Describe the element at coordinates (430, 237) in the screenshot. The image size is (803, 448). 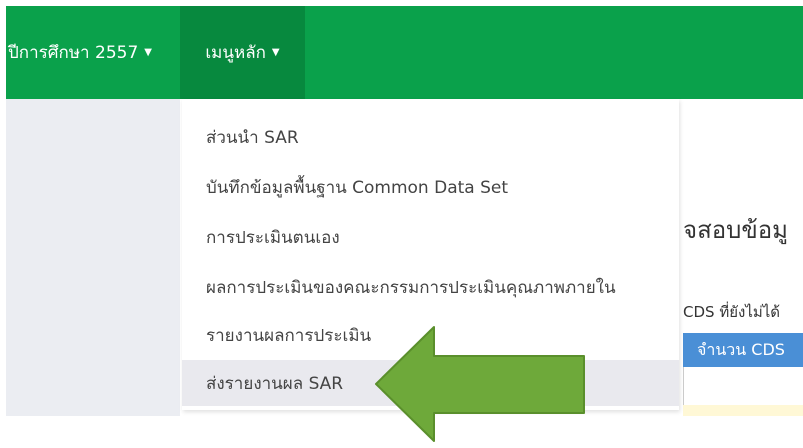
I see `menu-item-self-assessment: การประเมินตนเอง` at that location.